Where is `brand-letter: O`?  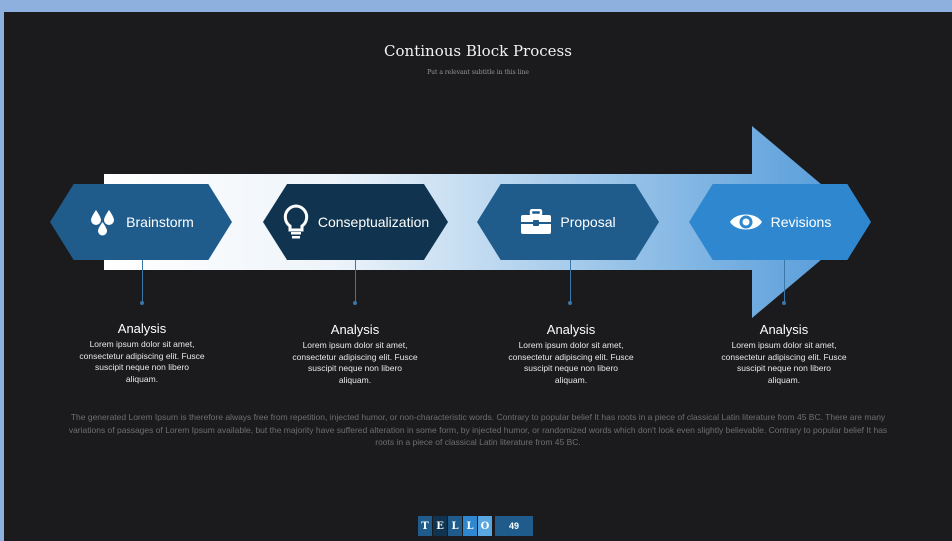 brand-letter: O is located at coordinates (485, 526).